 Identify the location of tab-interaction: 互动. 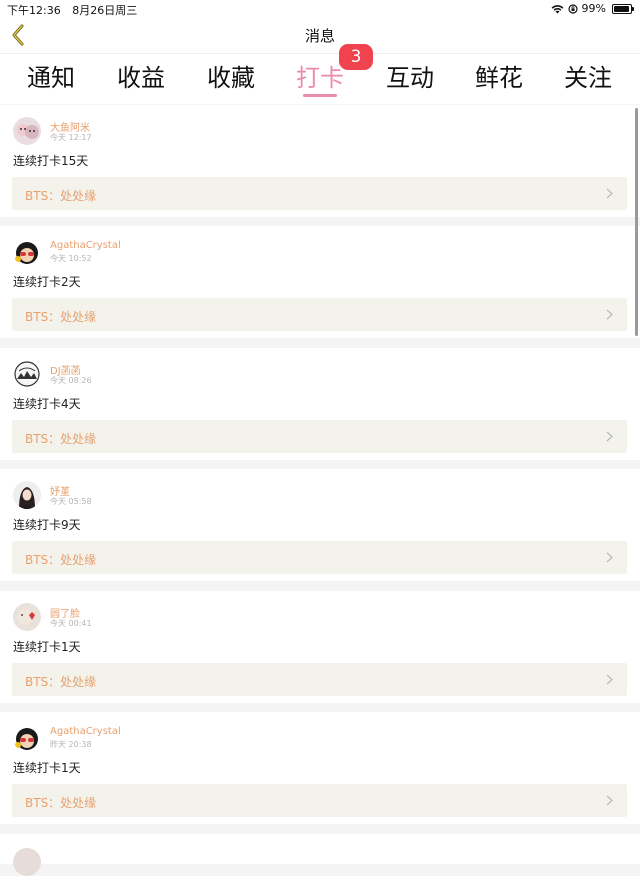
(410, 75).